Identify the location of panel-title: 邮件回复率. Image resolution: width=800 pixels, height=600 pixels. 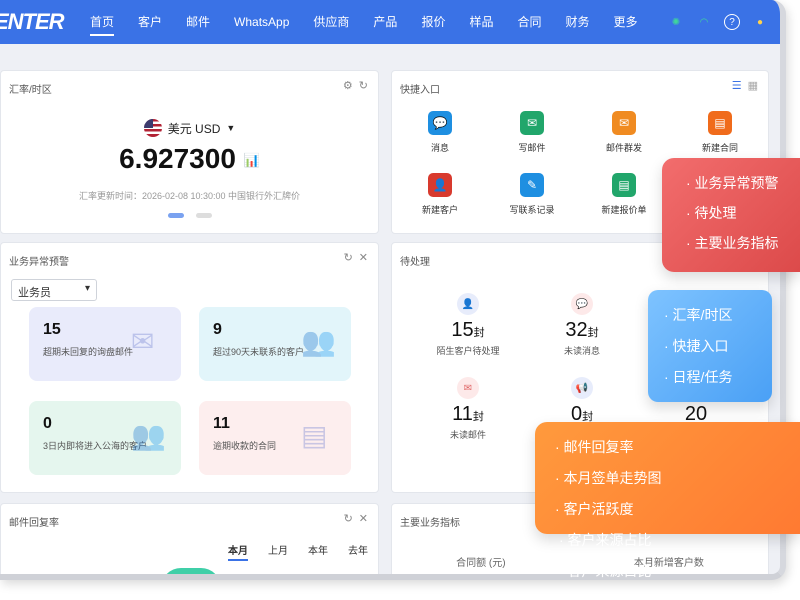
(34, 523).